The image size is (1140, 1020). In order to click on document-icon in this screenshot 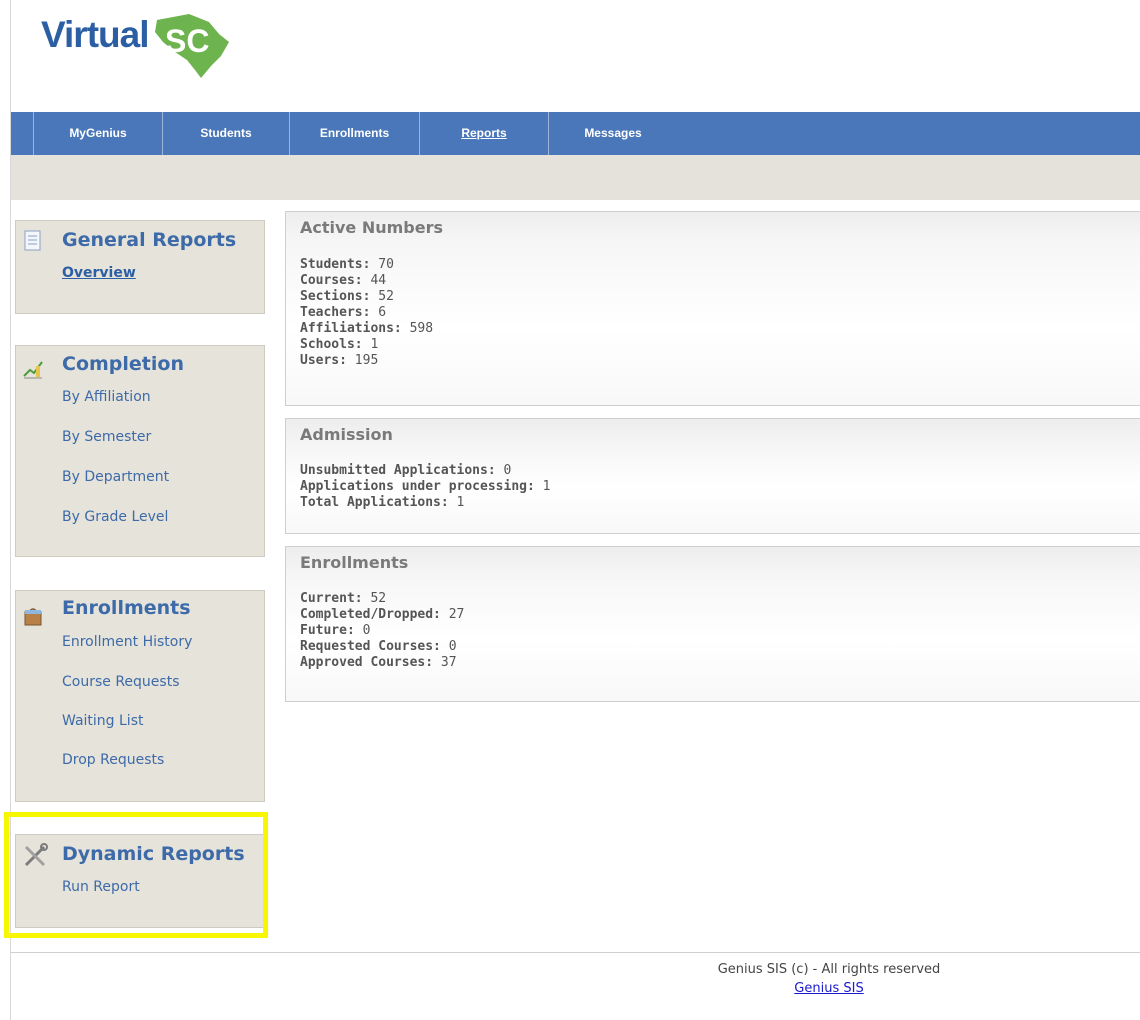, I will do `click(32, 240)`.